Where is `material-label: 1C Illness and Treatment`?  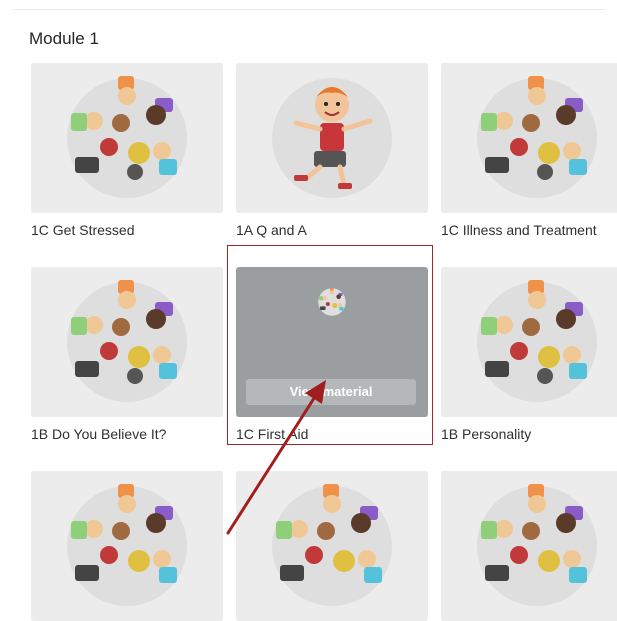 material-label: 1C Illness and Treatment is located at coordinates (529, 230).